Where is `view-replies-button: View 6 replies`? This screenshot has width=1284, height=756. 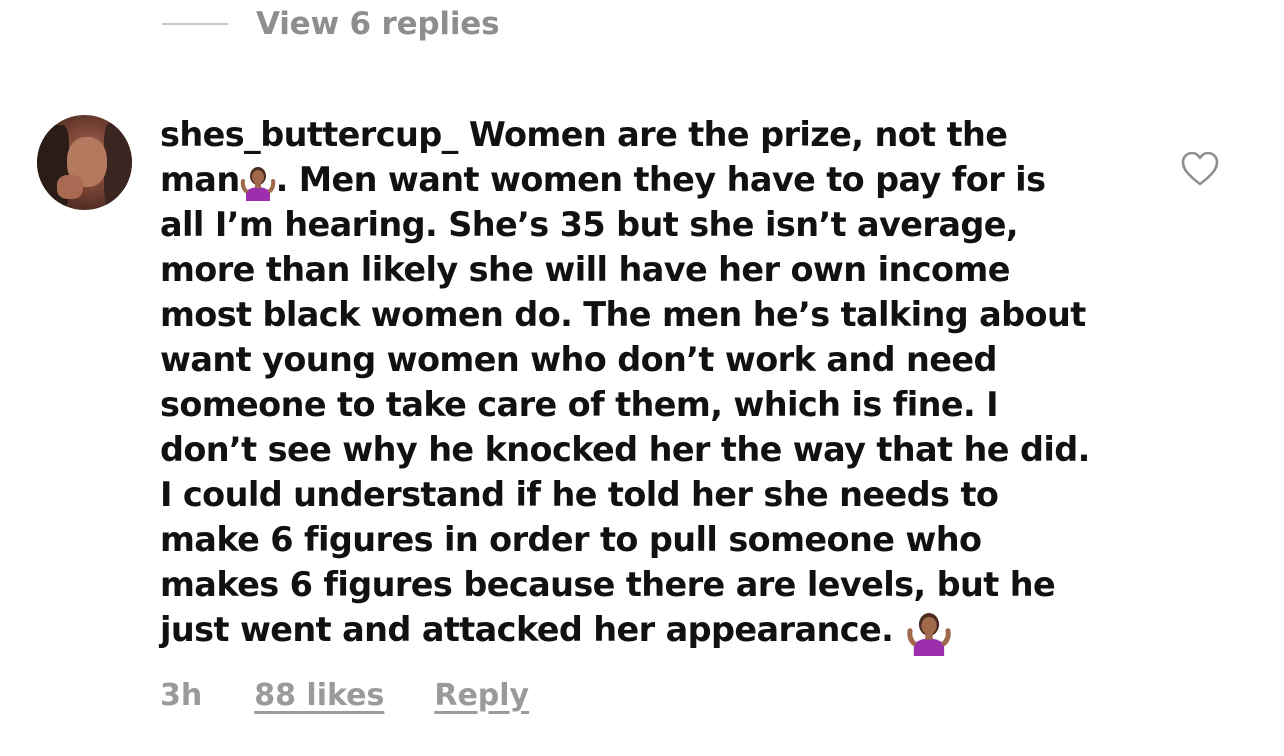 view-replies-button: View 6 replies is located at coordinates (331, 24).